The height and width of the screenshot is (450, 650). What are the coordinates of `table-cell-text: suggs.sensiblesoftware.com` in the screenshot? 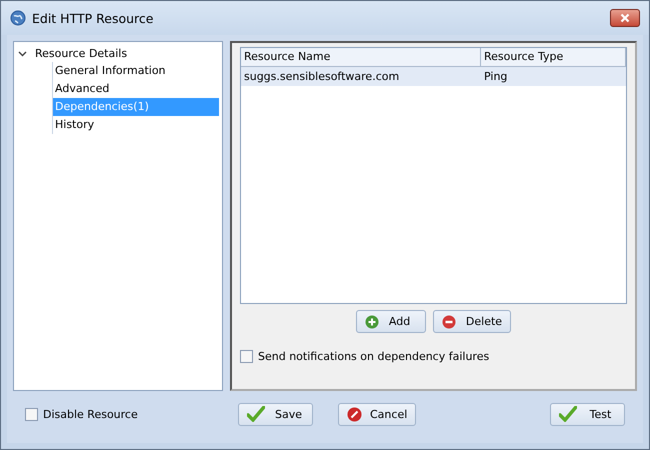 It's located at (321, 77).